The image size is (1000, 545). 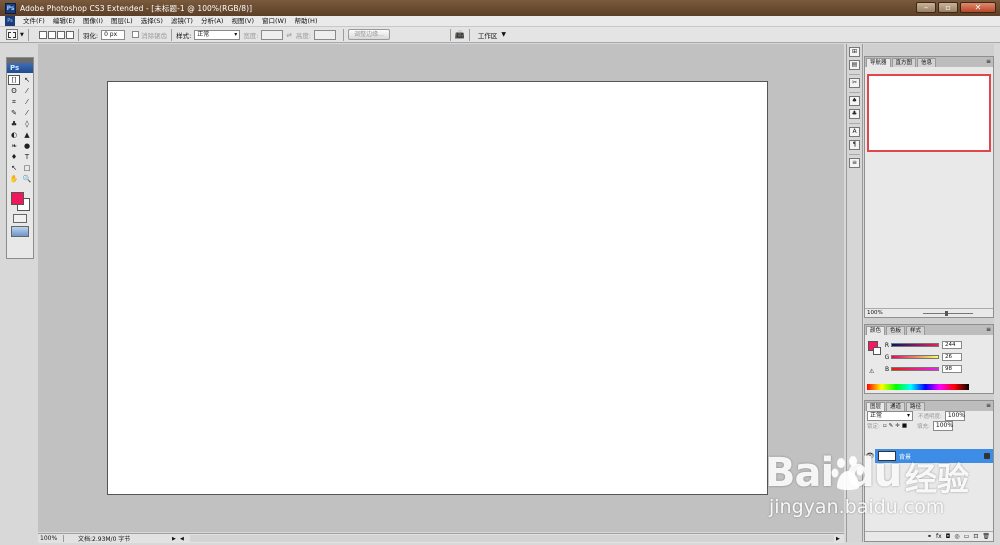 I want to click on green-slider, so click(x=915, y=357).